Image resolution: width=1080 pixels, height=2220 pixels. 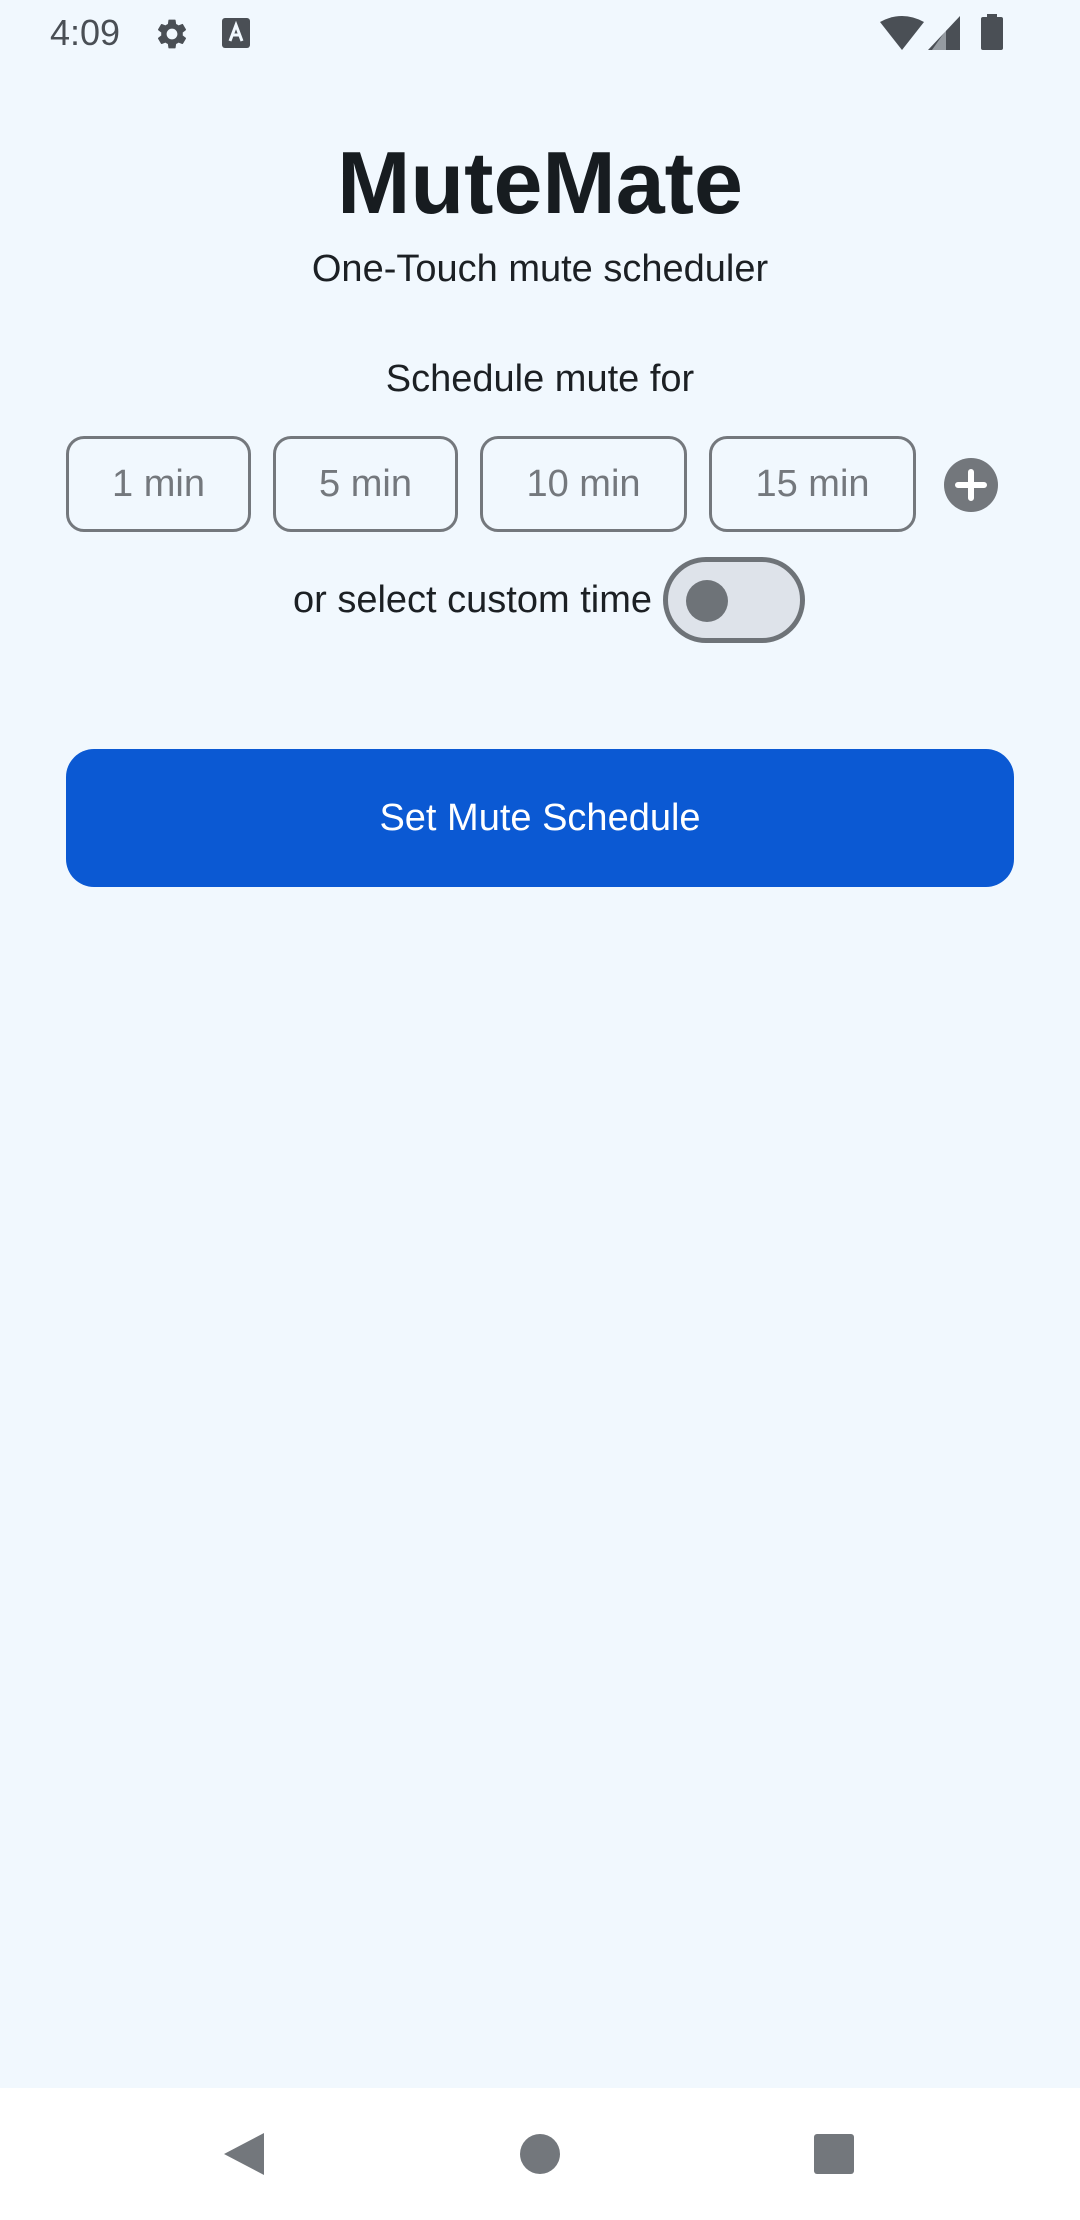 What do you see at coordinates (540, 182) in the screenshot?
I see `app-title: MuteMate` at bounding box center [540, 182].